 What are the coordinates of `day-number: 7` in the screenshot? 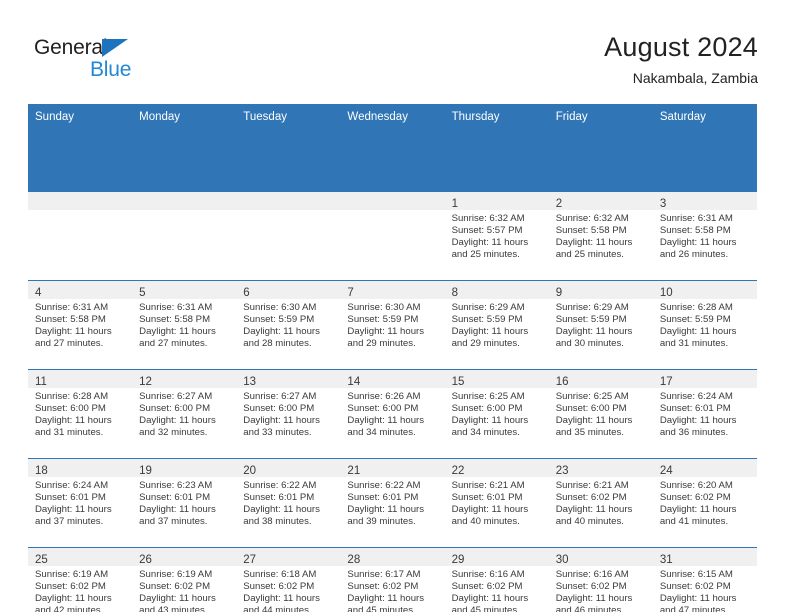 It's located at (350, 293).